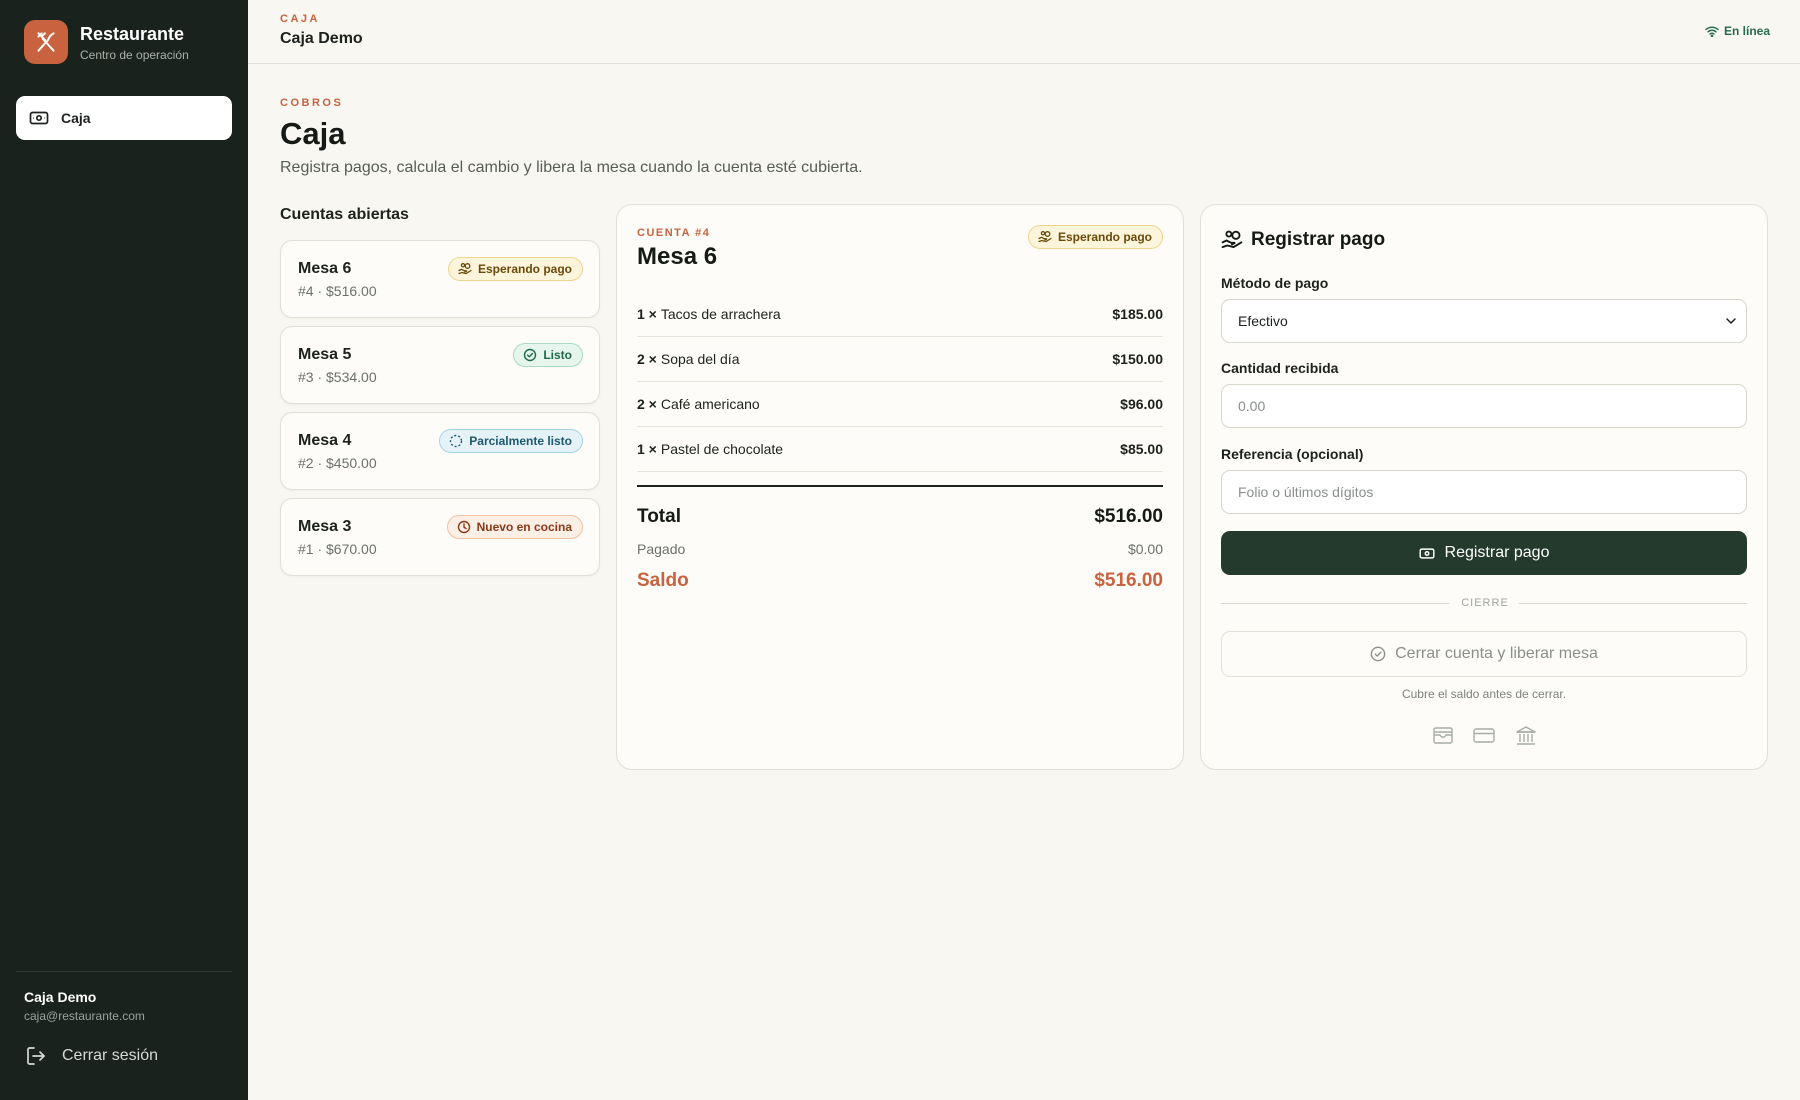  Describe the element at coordinates (674, 233) in the screenshot. I see `account-number: CUENTA #4` at that location.